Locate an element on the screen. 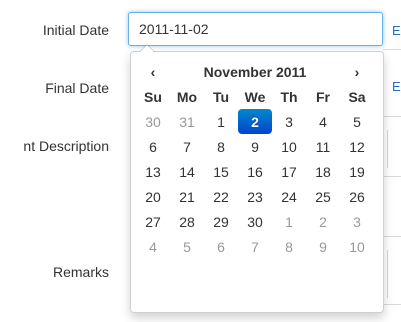 The height and width of the screenshot is (322, 401). calendar-week-row: 30 31 1 2 3 4 5 is located at coordinates (255, 121).